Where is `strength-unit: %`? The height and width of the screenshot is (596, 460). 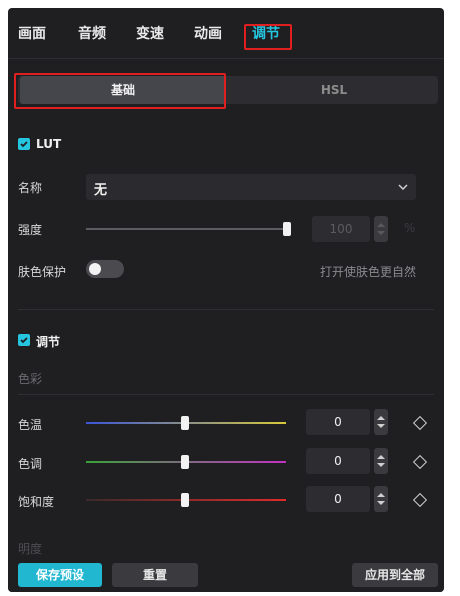 strength-unit: % is located at coordinates (410, 228).